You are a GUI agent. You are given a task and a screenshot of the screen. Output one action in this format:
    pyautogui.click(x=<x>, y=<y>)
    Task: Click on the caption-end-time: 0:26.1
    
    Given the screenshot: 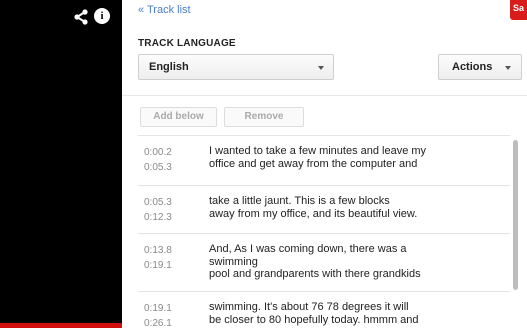 What is the action you would take?
    pyautogui.click(x=169, y=322)
    